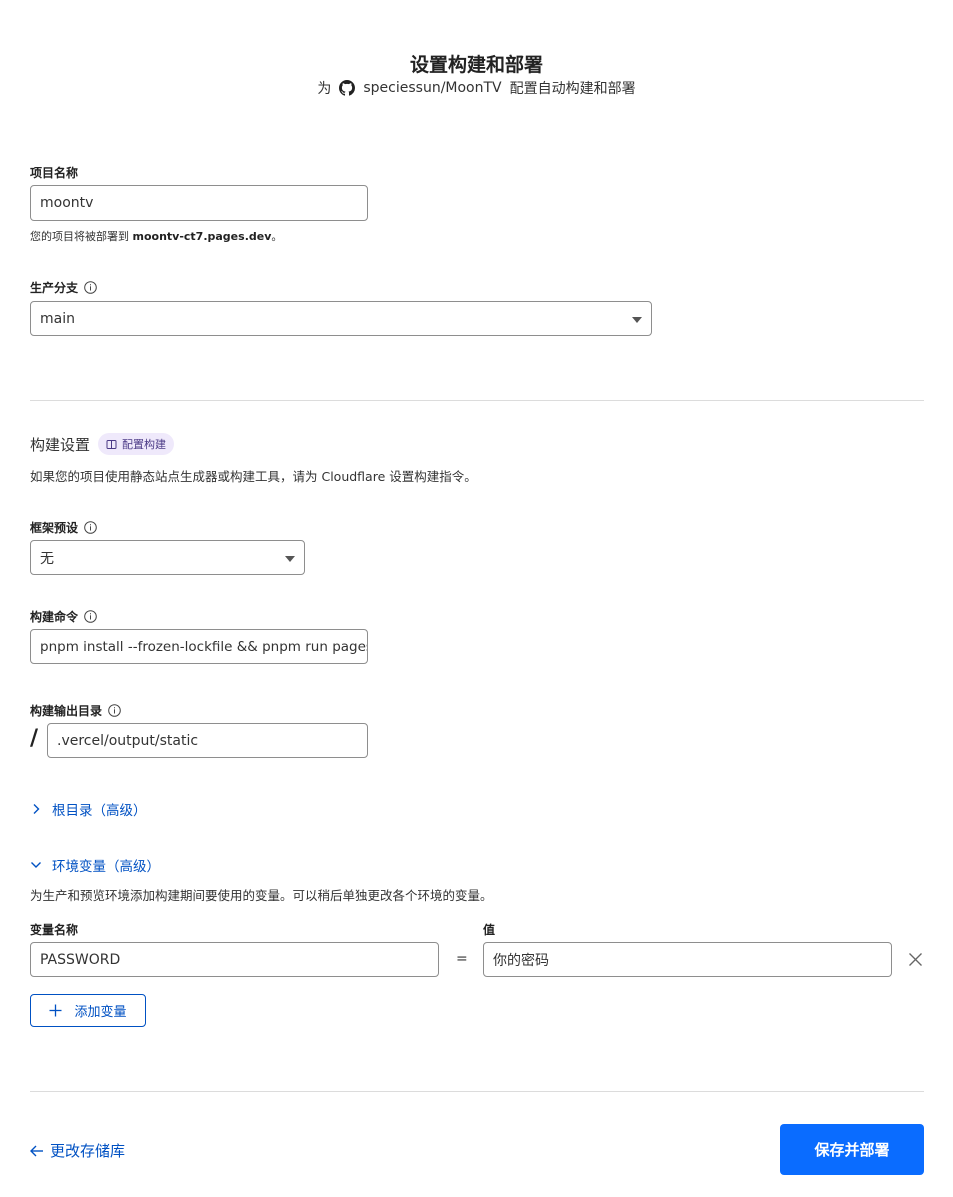  Describe the element at coordinates (207, 740) in the screenshot. I see `output-dir-input: .vercel/output/static` at that location.